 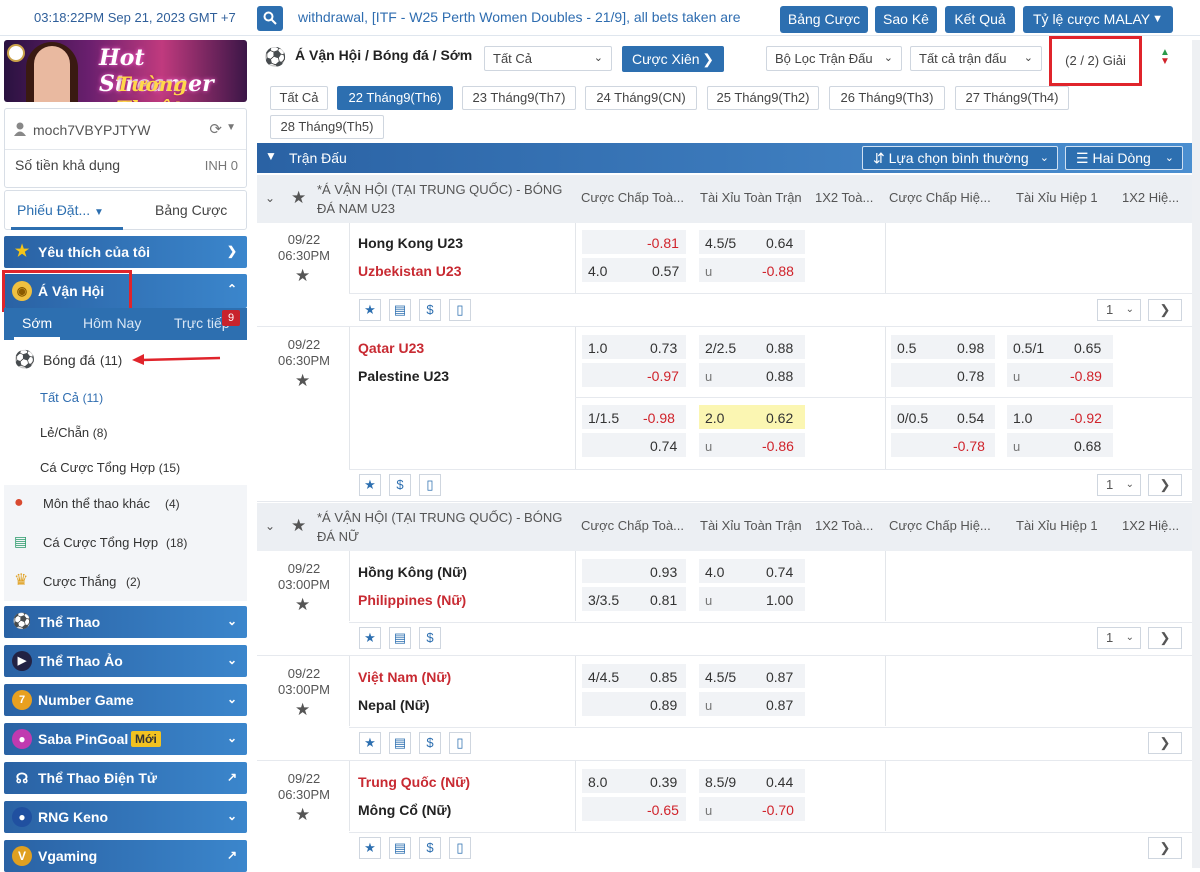 What do you see at coordinates (976, 58) in the screenshot?
I see `all-matches-select: Tất cả trận đấu ⌄` at bounding box center [976, 58].